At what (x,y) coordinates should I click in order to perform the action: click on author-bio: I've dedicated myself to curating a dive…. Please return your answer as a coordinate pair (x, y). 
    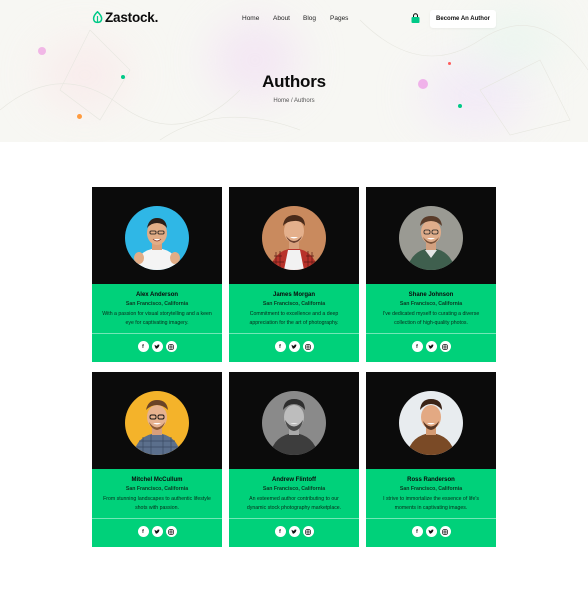
    Looking at the image, I should click on (431, 318).